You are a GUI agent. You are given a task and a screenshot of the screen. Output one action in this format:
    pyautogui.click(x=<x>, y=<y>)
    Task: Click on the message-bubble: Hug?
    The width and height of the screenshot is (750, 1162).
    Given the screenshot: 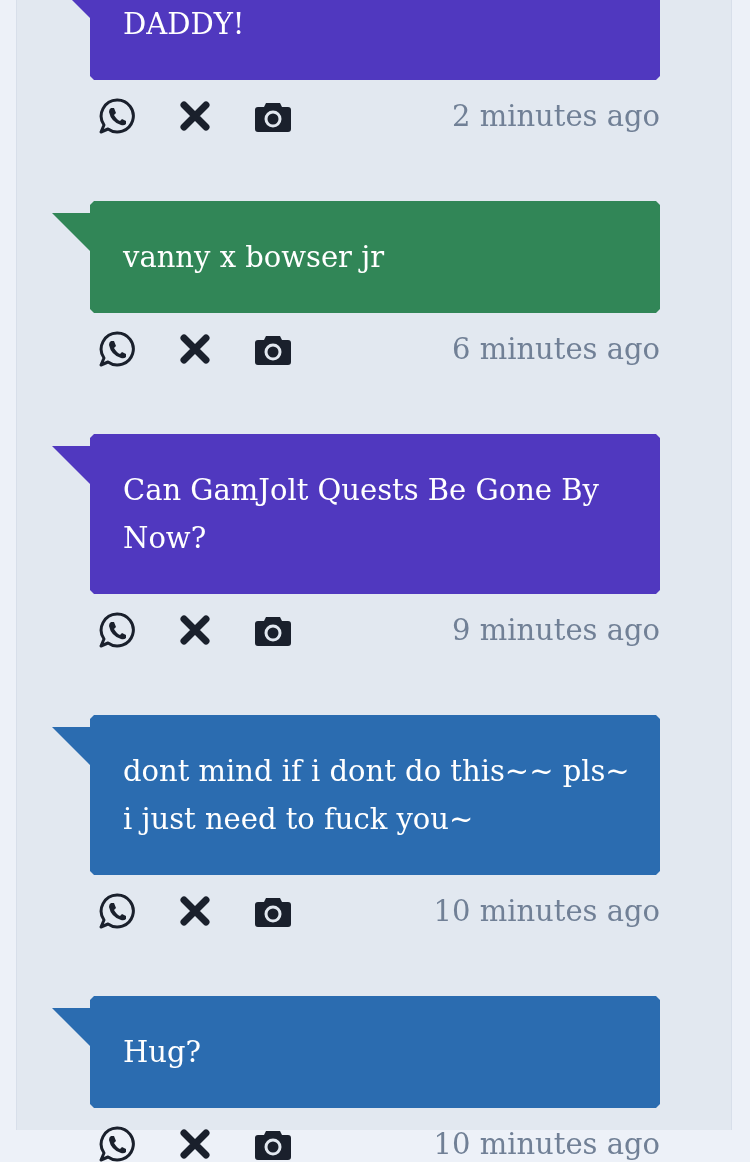 What is the action you would take?
    pyautogui.click(x=356, y=1052)
    